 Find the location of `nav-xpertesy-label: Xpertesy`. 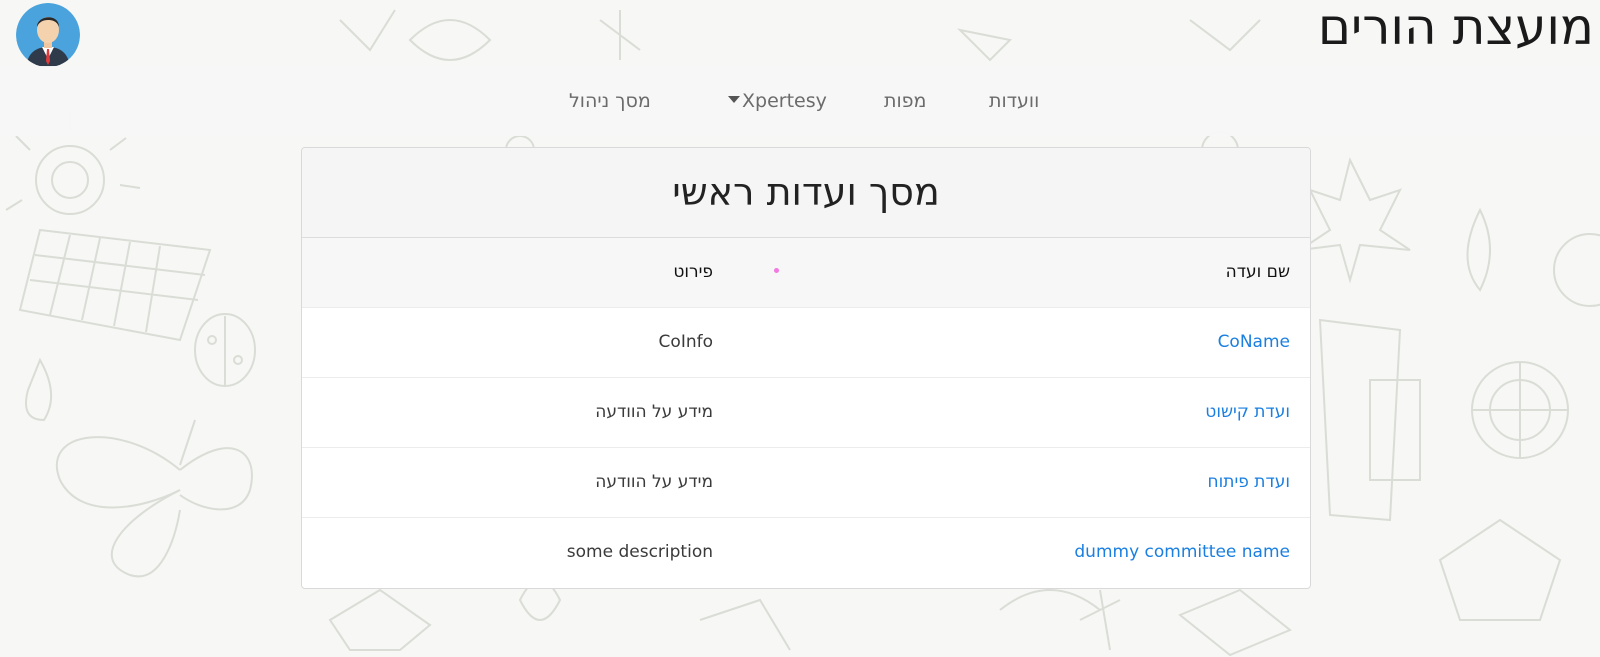

nav-xpertesy-label: Xpertesy is located at coordinates (784, 101).